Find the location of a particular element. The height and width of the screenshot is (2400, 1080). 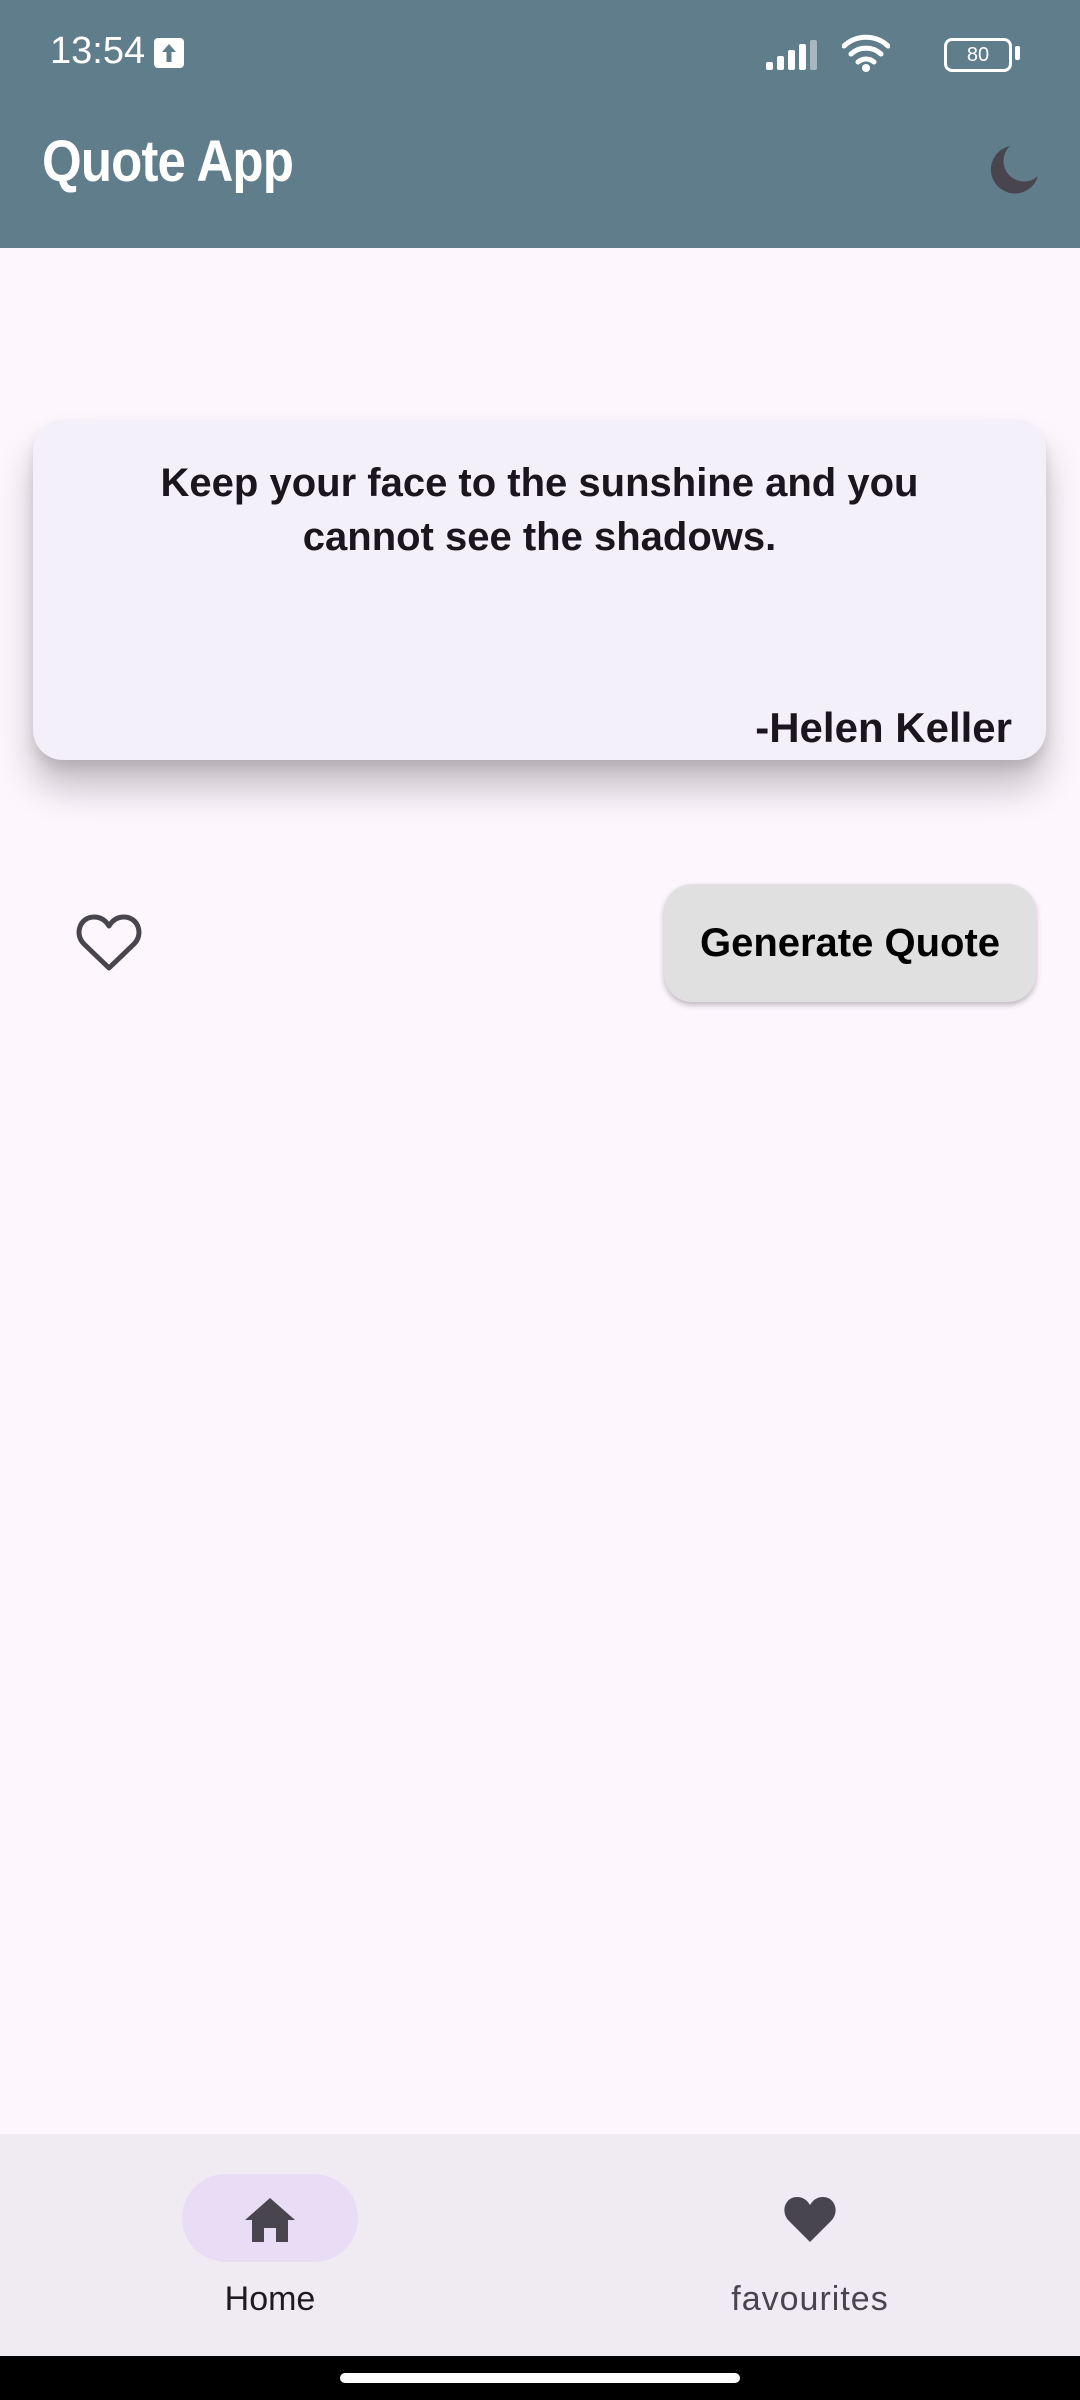

system-navigation-bar is located at coordinates (540, 2378).